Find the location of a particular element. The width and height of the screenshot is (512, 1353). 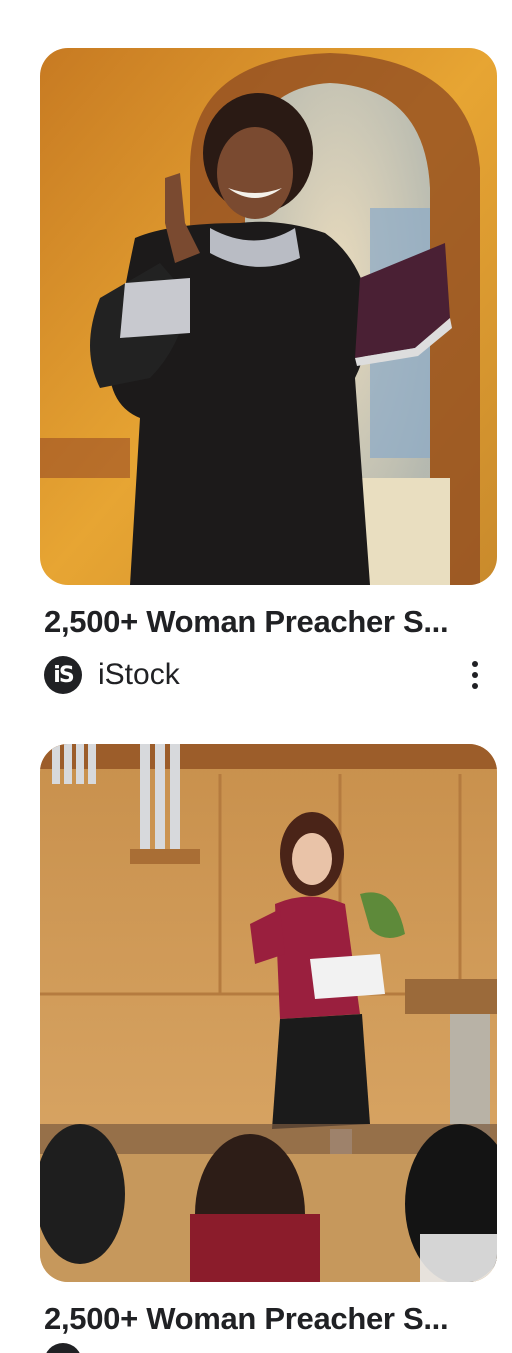

istock-logo-icon: iS is located at coordinates (63, 675).